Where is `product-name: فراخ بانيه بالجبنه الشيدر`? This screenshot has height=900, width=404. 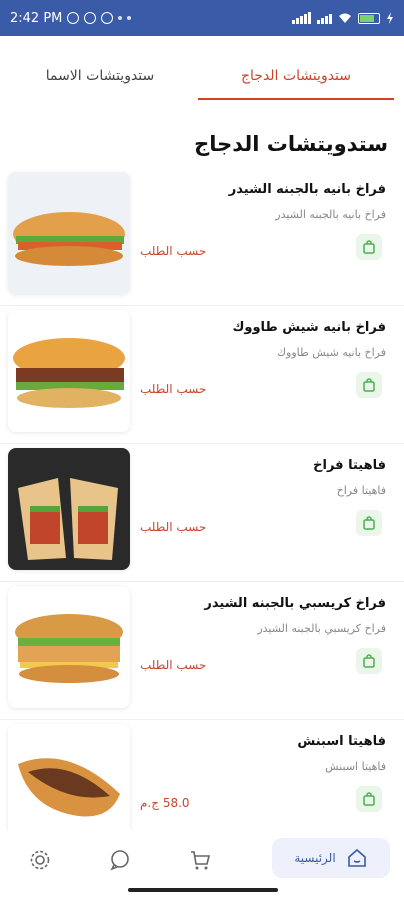
product-name: فراخ بانيه بالجبنه الشيدر is located at coordinates (307, 189).